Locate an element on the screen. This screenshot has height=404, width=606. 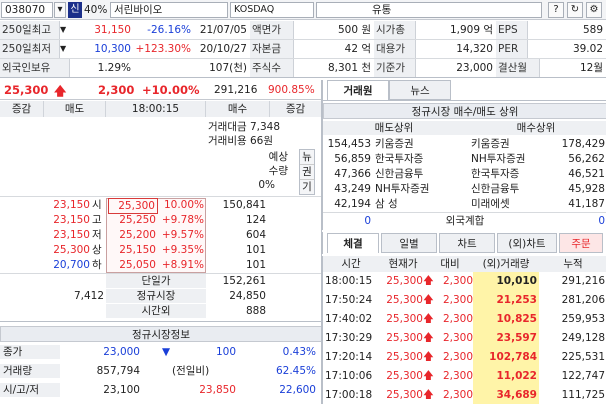
price-level-current: 25,300 is located at coordinates (133, 206).